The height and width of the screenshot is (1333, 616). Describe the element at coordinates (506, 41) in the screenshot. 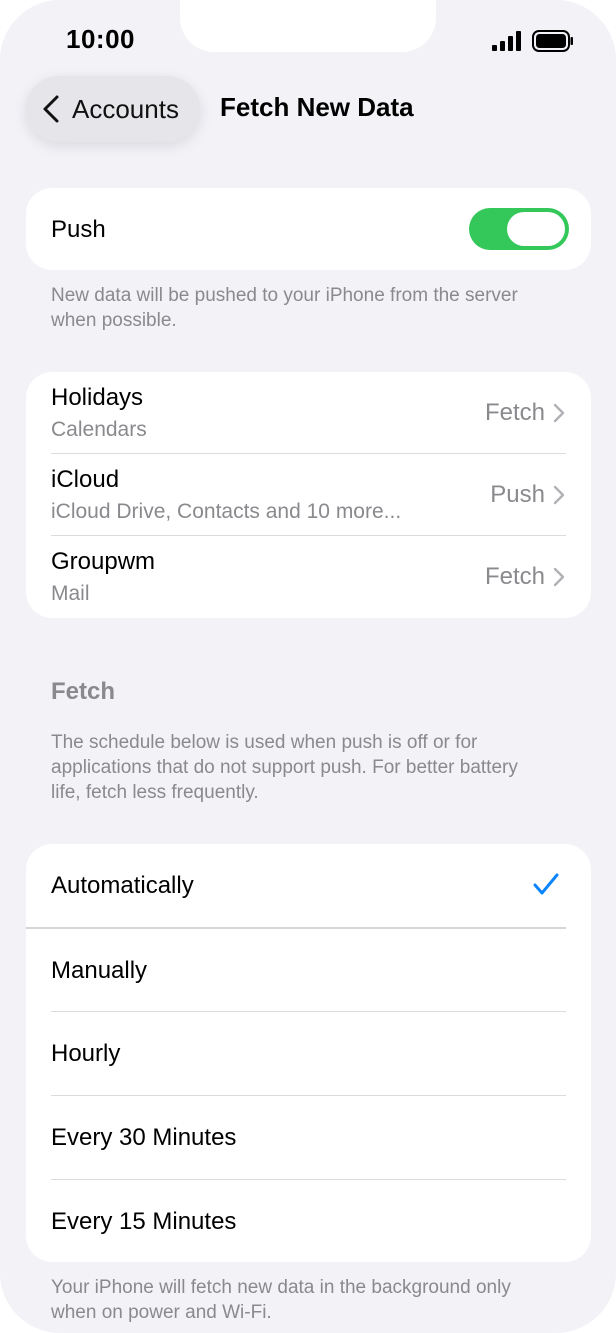

I see `cellular-signal-icon` at that location.